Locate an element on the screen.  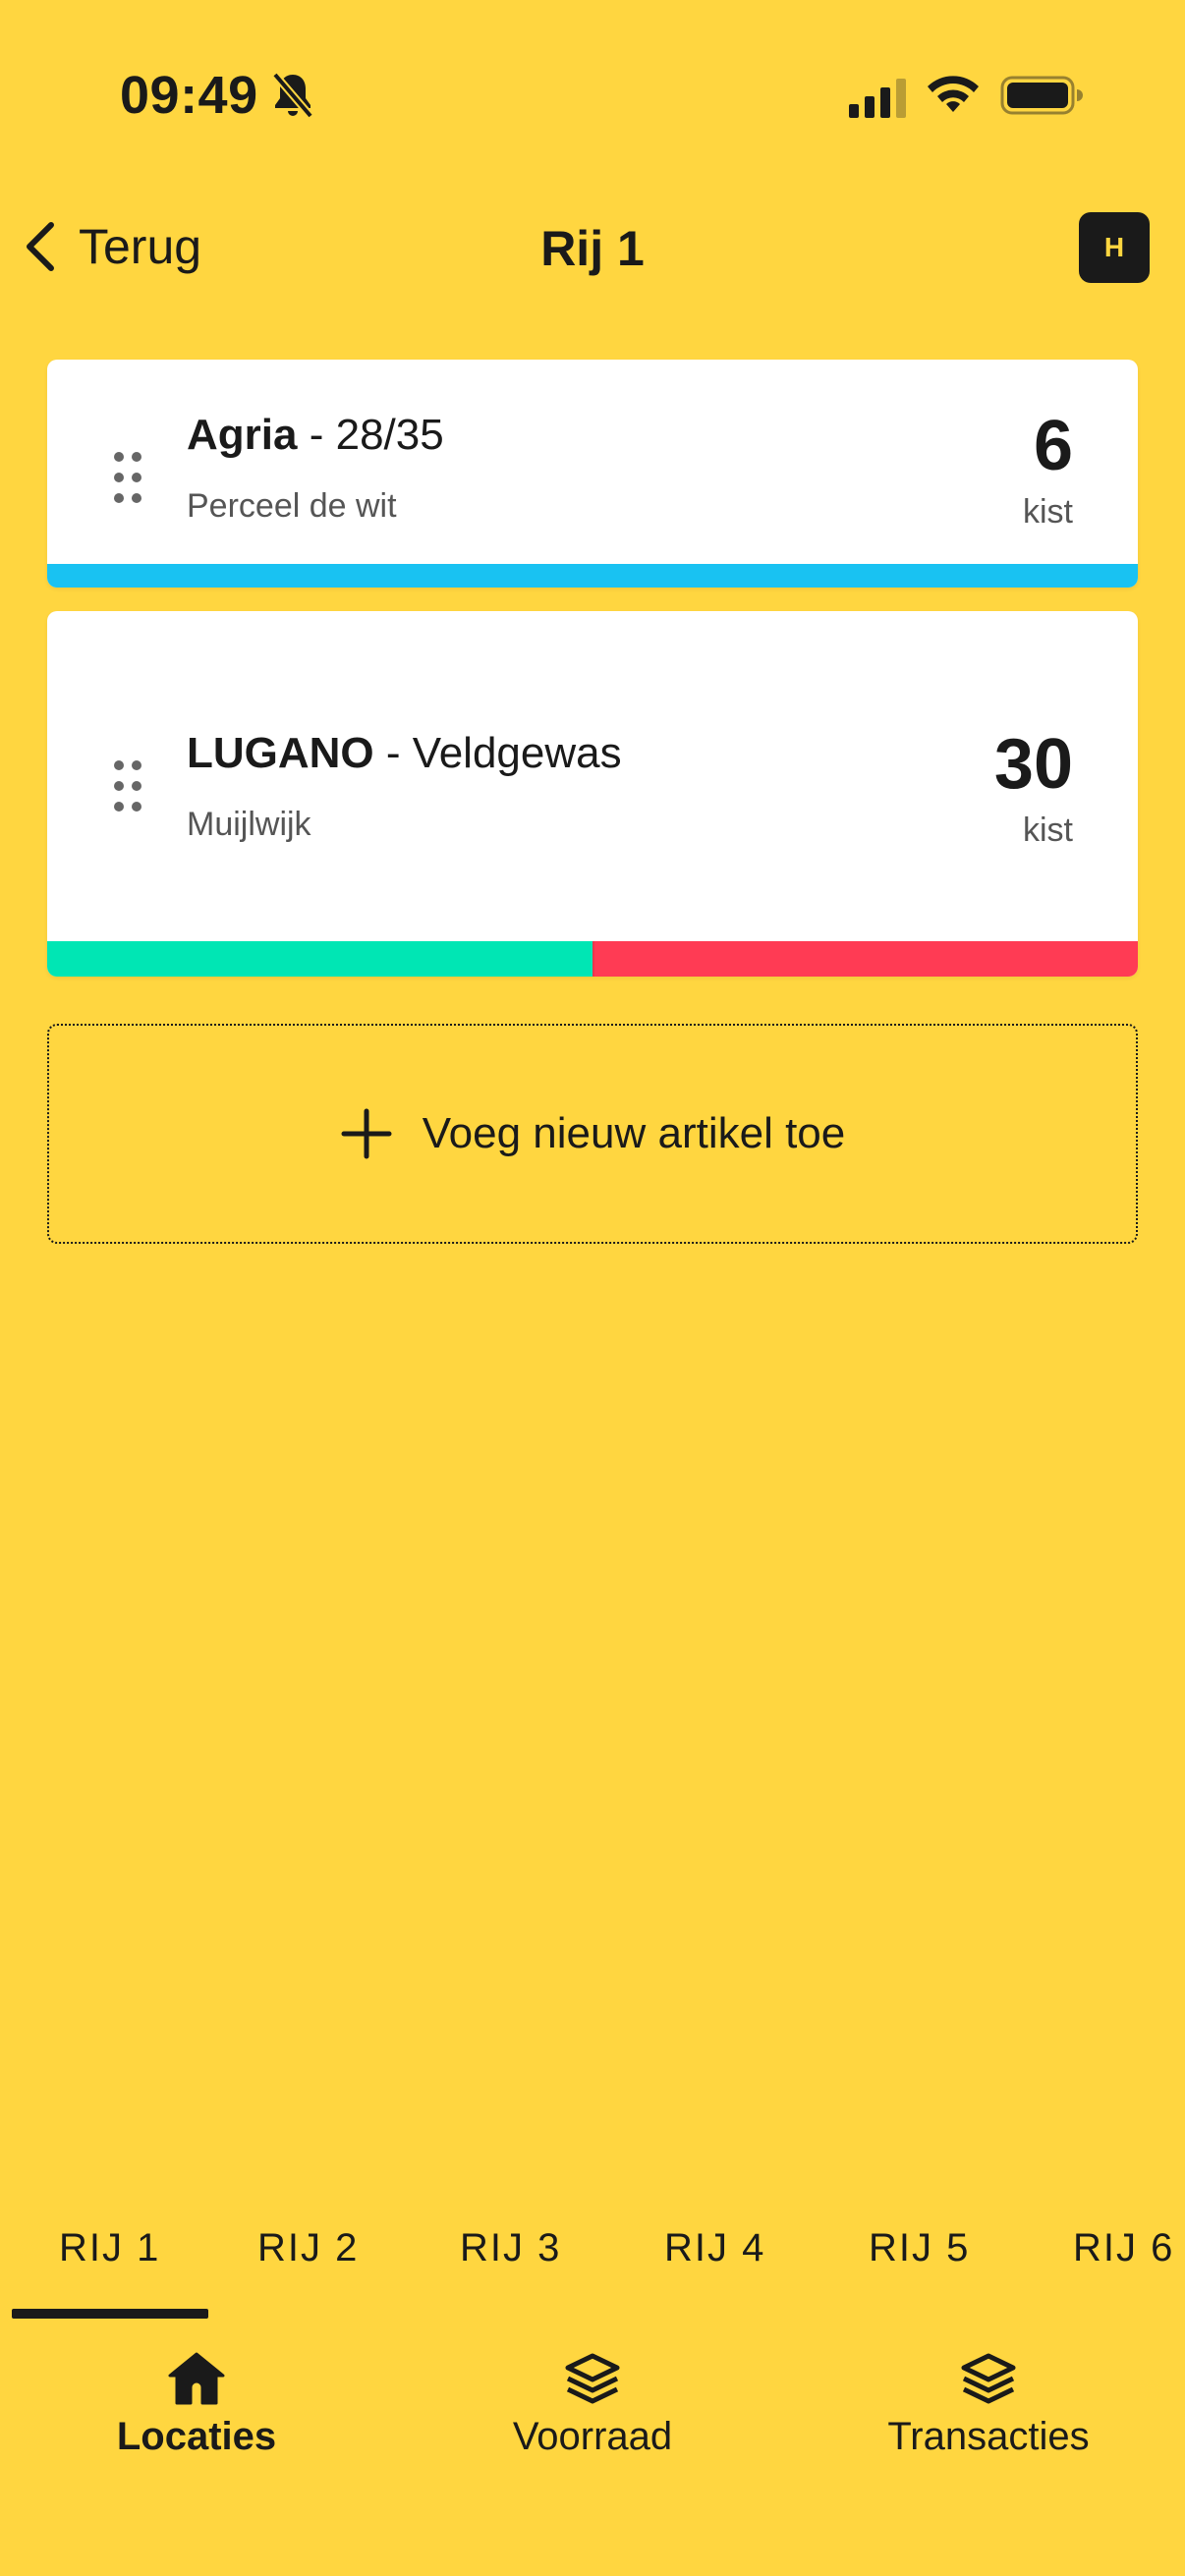
article-title: LUGANO - Veldgewas is located at coordinates (405, 753).